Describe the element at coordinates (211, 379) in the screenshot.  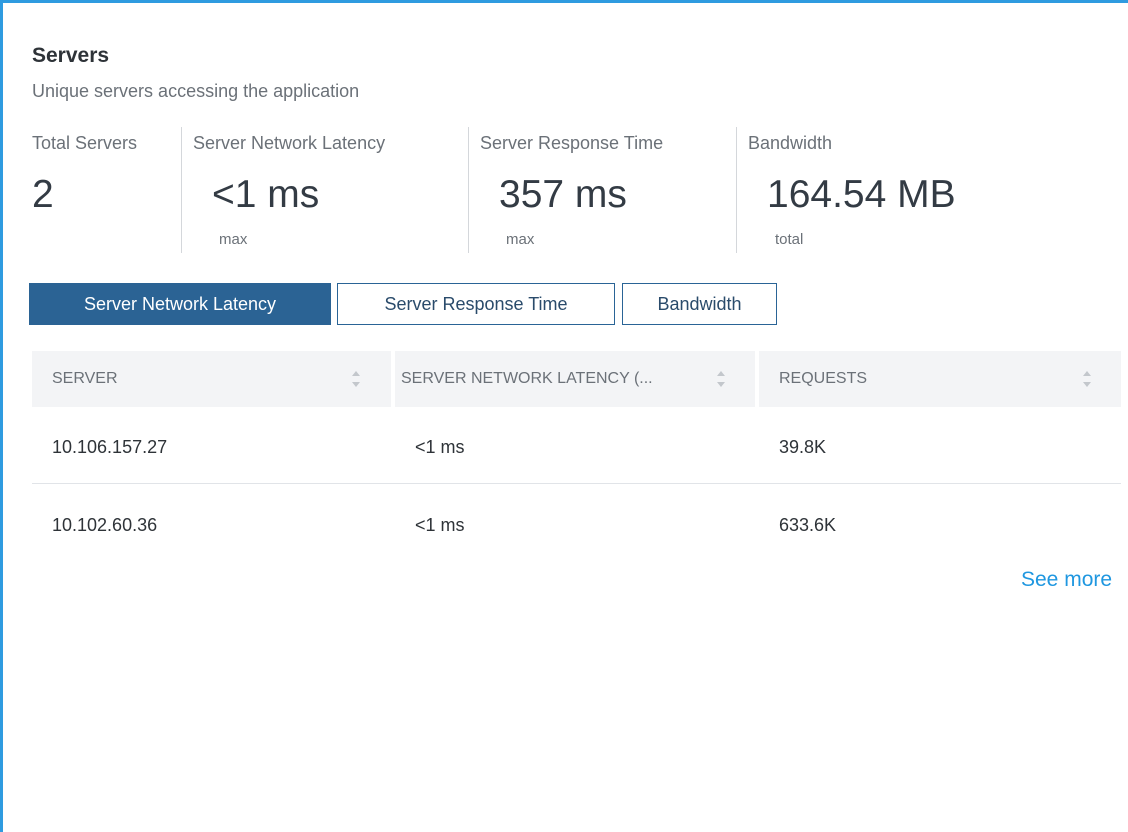
I see `column-header-server: SERVER` at that location.